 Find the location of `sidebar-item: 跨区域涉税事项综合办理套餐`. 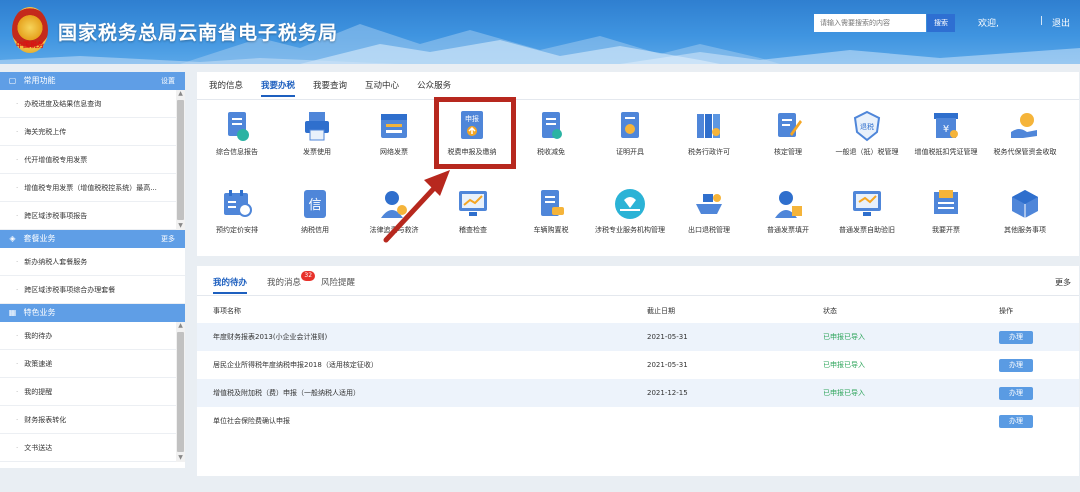

sidebar-item: 跨区域涉税事项综合办理套餐 is located at coordinates (92, 290).